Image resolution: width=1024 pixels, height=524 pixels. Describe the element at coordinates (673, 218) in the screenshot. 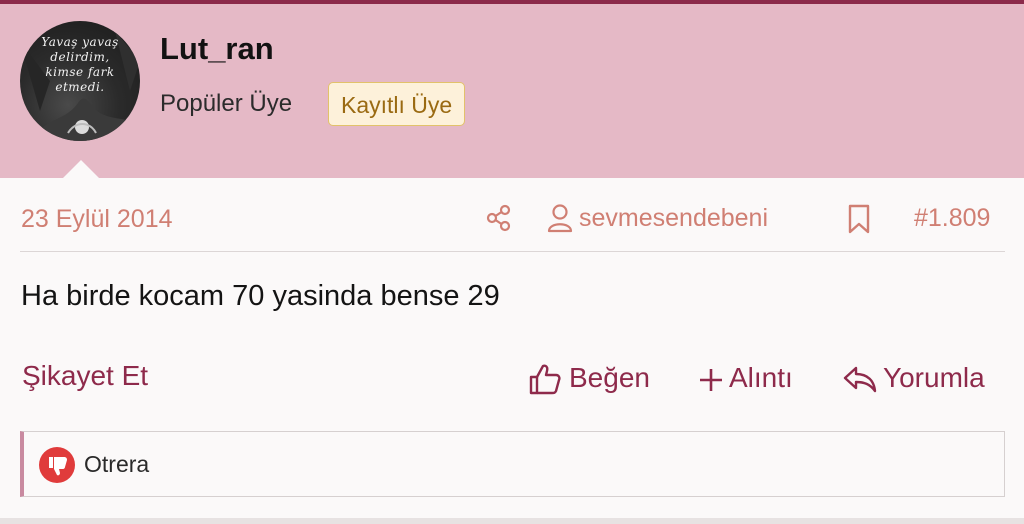

I see `quoted-user-link: sevmesendebeni` at that location.